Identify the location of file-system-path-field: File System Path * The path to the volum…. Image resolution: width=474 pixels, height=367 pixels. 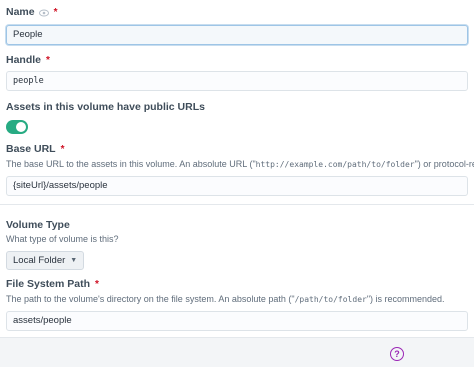
(240, 304).